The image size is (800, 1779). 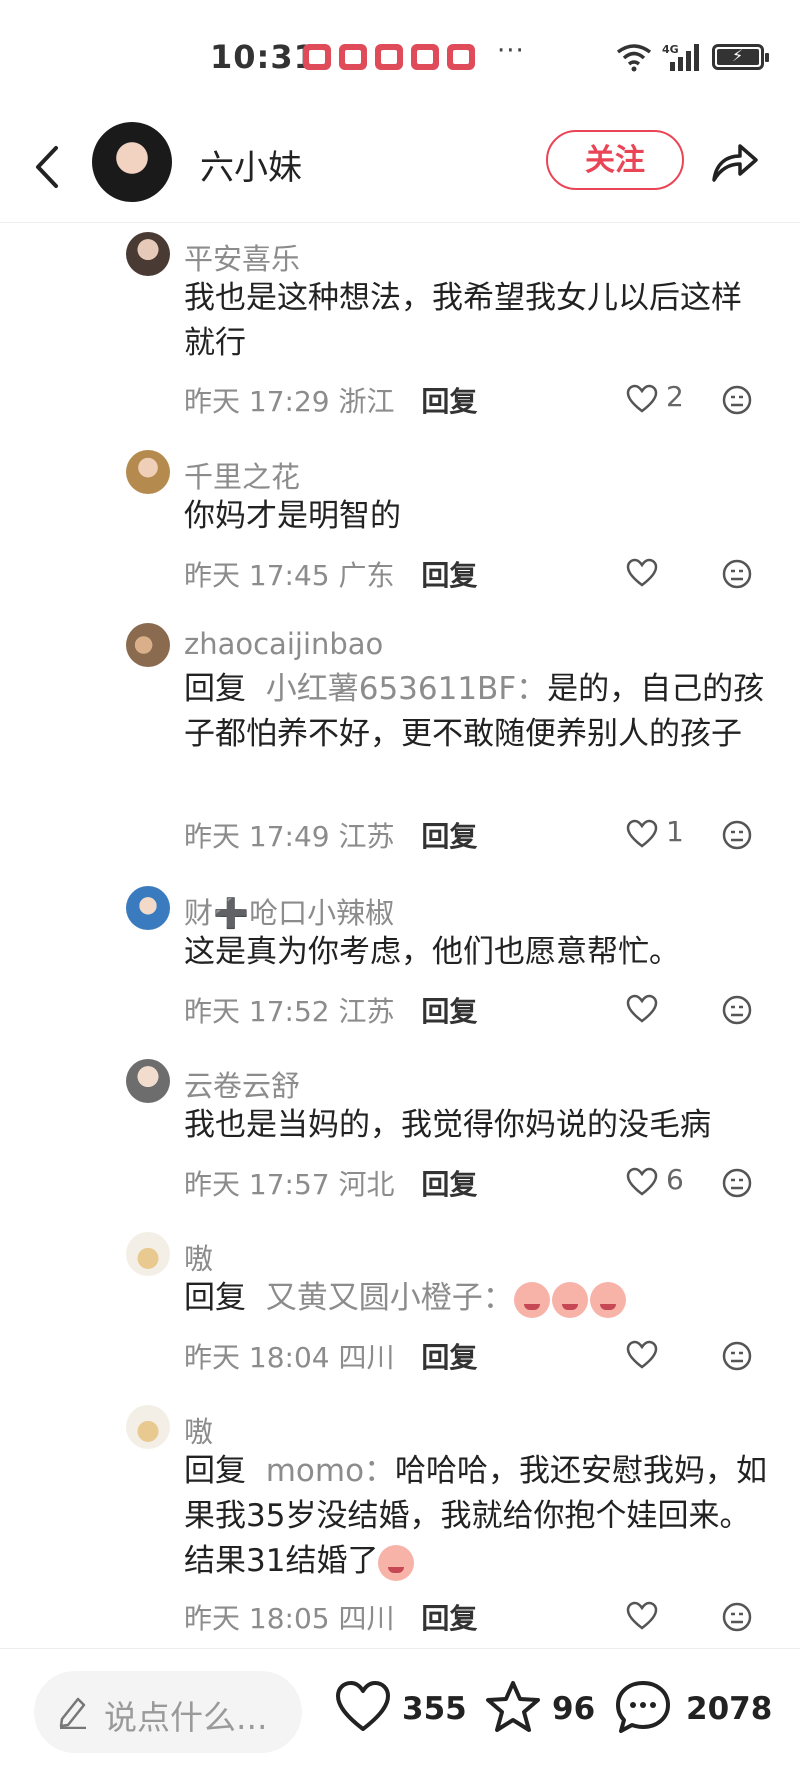 I want to click on comment-meta: 昨天 18:04 四川 回复, so click(x=330, y=1356).